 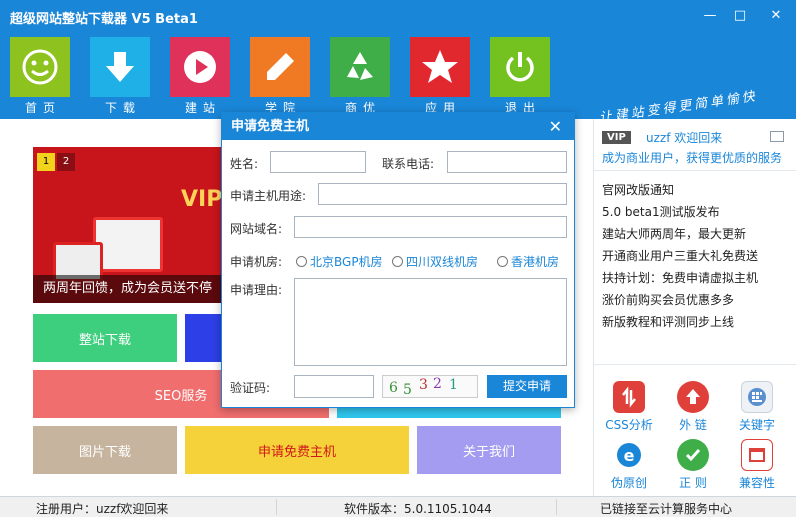 What do you see at coordinates (629, 425) in the screenshot?
I see `quick-label: CSS分析` at bounding box center [629, 425].